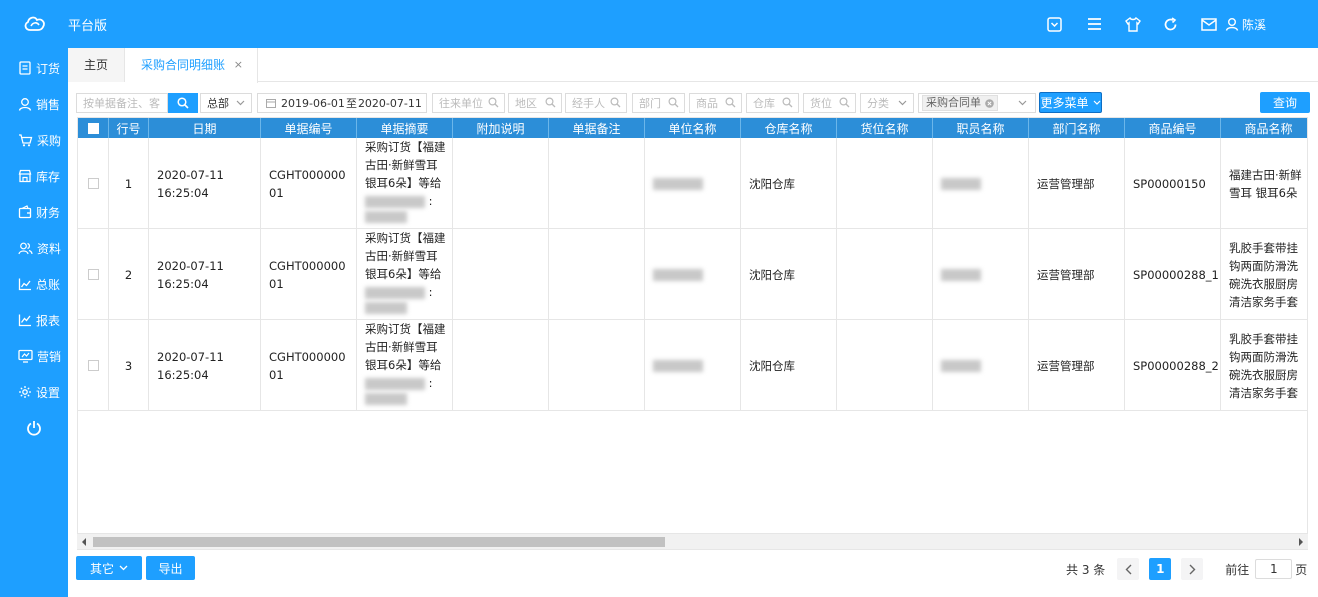 The height and width of the screenshot is (597, 1318). I want to click on horizontal-scrollbar, so click(692, 541).